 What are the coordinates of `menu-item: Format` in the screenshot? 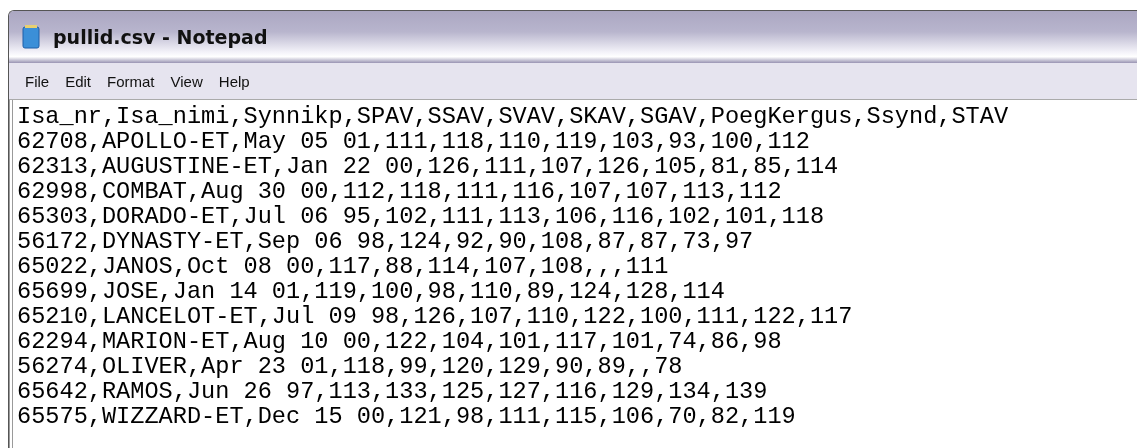 It's located at (131, 81).